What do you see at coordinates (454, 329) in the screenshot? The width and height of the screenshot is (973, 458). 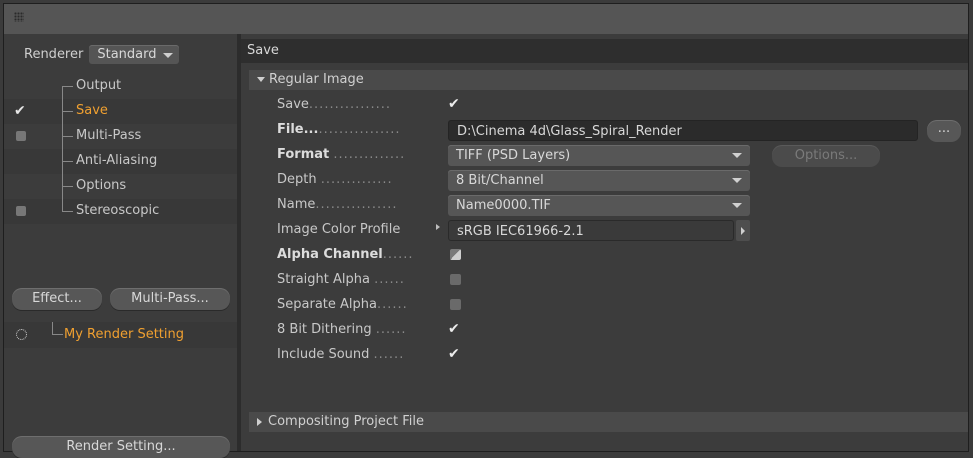 I see `dithering-checkbox: ✔` at bounding box center [454, 329].